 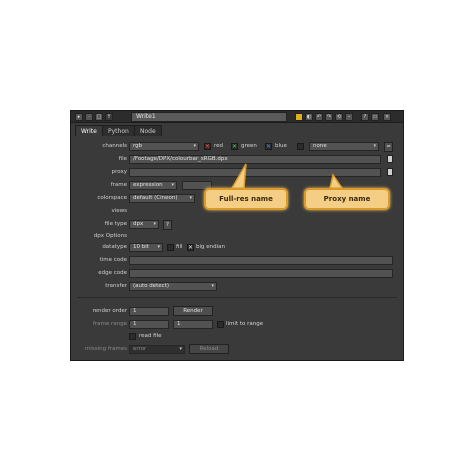 I want to click on callout-arrows, so click(x=287, y=176).